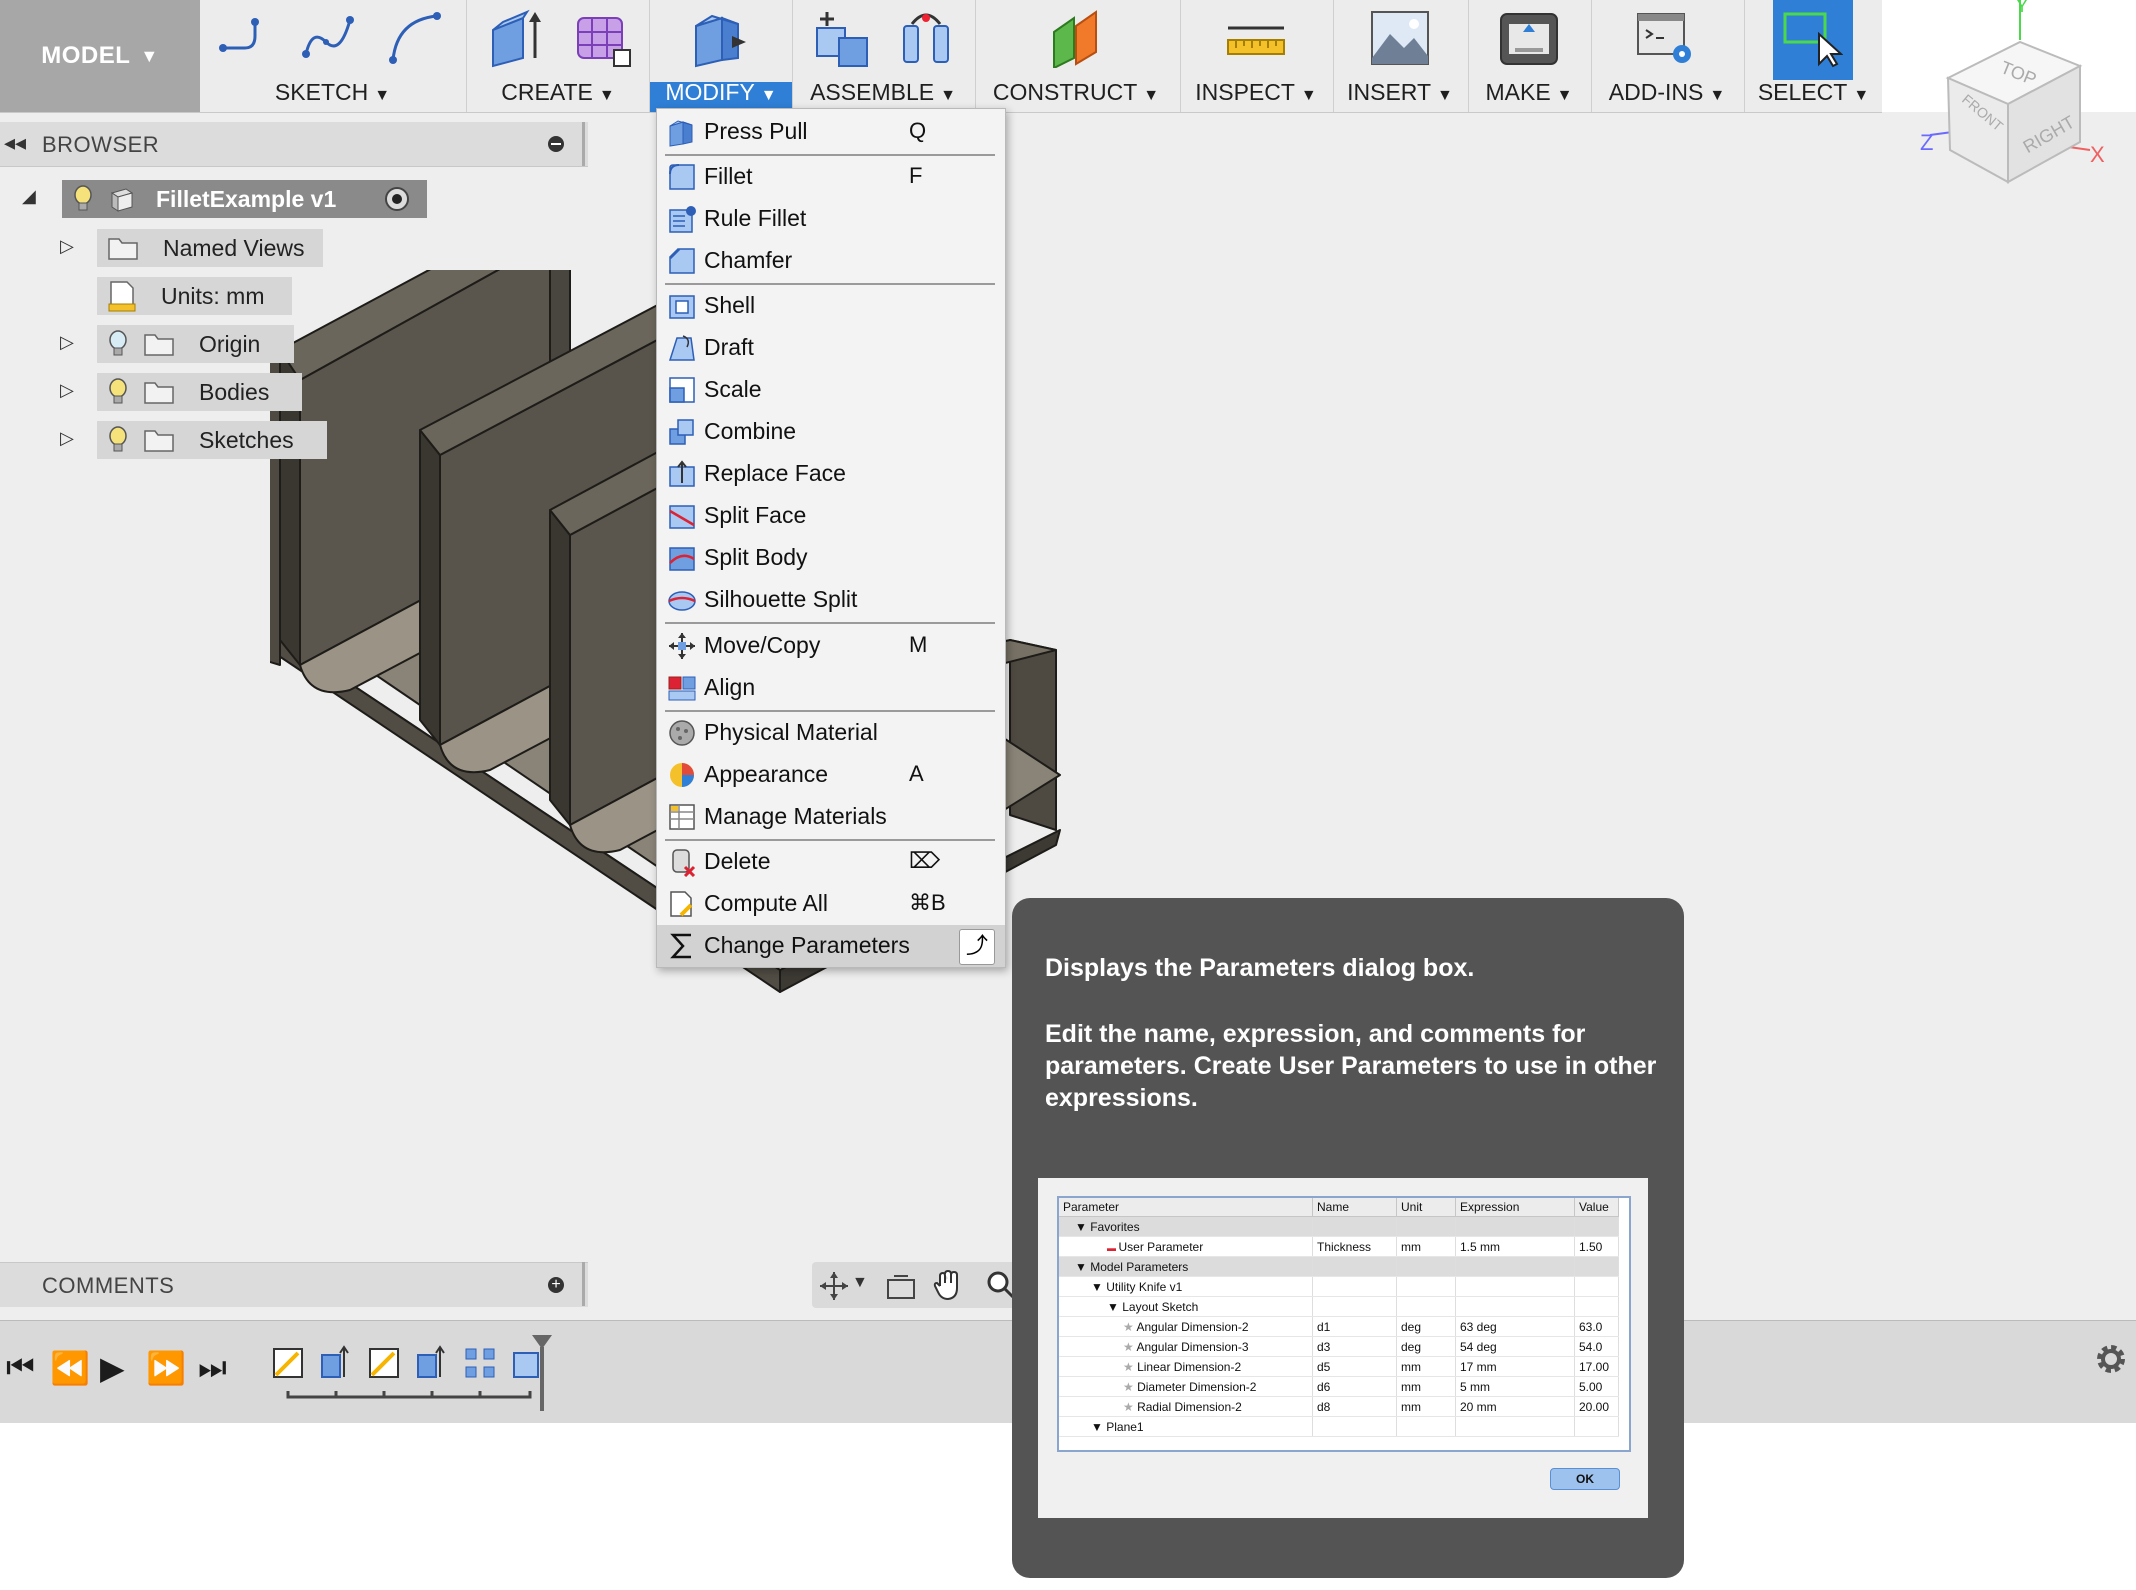 This screenshot has width=2136, height=1590. I want to click on menu-item-delete: Delete ⌦, so click(831, 862).